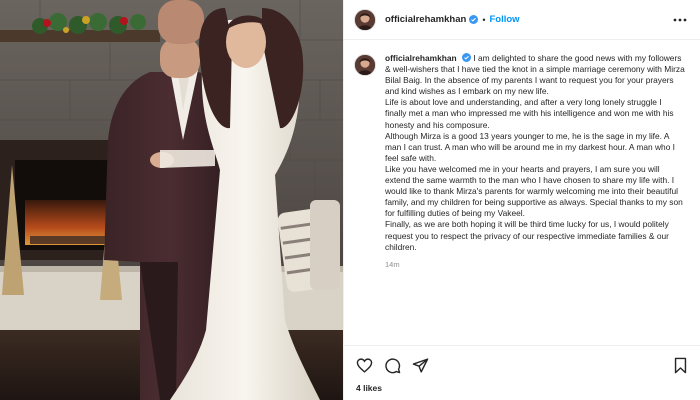 The height and width of the screenshot is (400, 700). What do you see at coordinates (420, 365) in the screenshot?
I see `paper-plane-icon` at bounding box center [420, 365].